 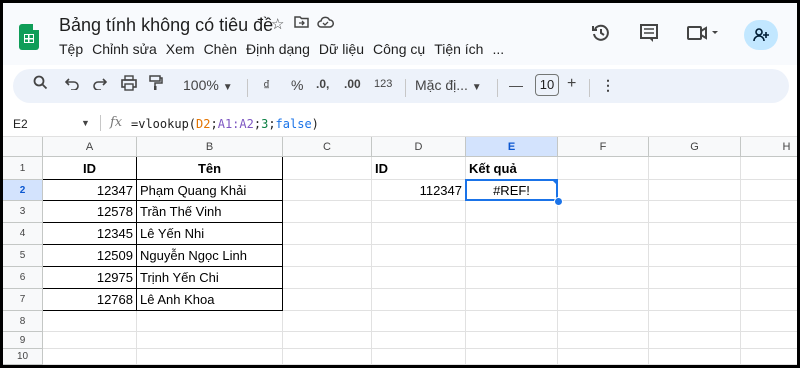 What do you see at coordinates (327, 190) in the screenshot?
I see `cell-c2` at bounding box center [327, 190].